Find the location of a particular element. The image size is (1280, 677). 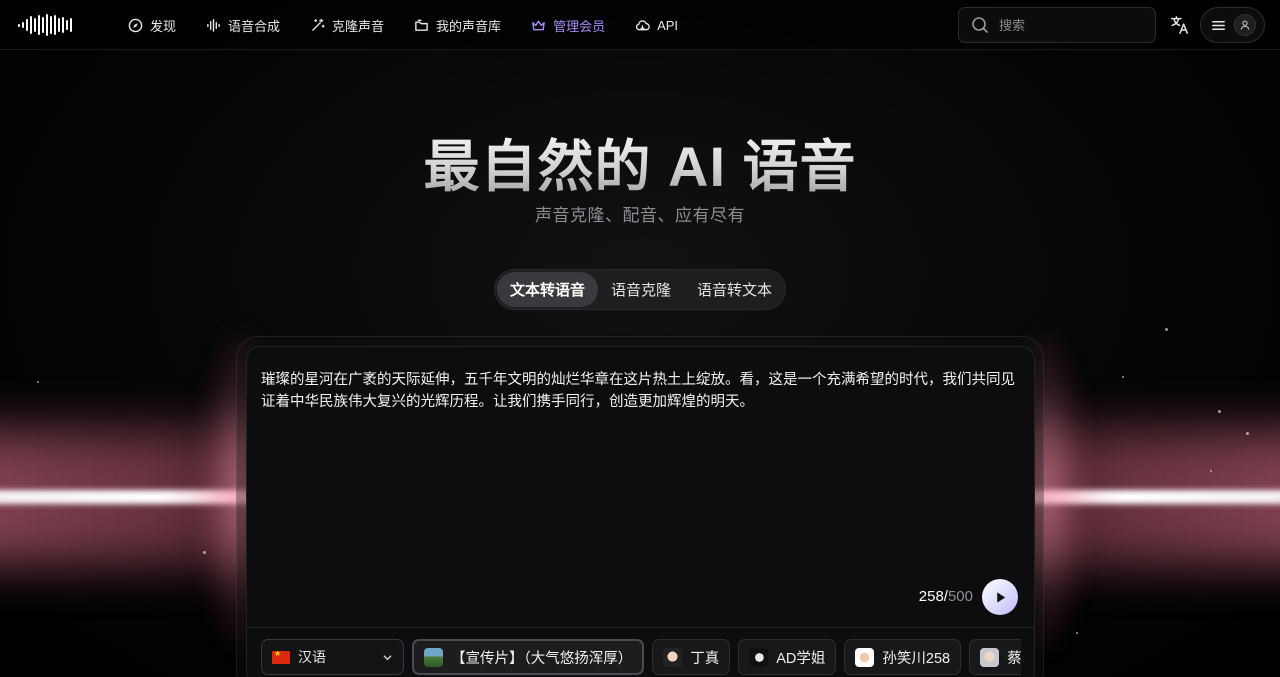

user-menu-button is located at coordinates (1232, 25).